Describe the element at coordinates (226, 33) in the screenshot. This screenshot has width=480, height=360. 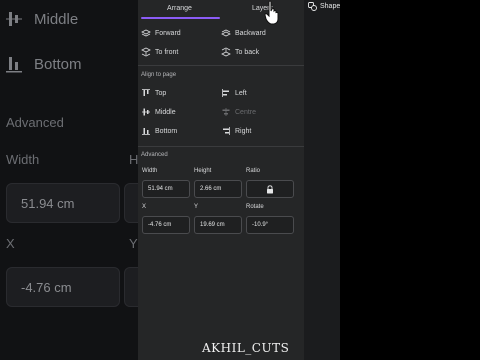
I see `backward-icon` at that location.